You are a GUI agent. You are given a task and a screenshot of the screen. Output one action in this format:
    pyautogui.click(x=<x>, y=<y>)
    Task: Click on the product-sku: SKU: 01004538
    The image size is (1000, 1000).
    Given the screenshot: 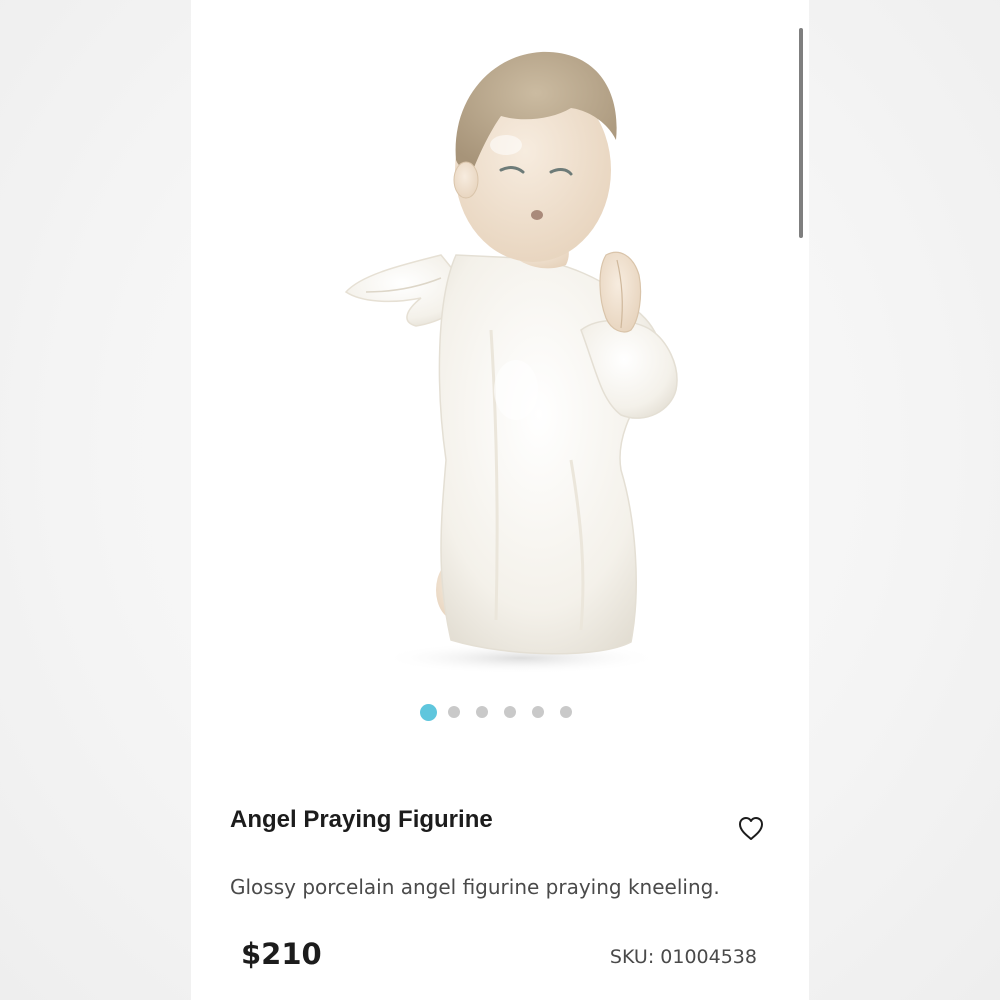 What is the action you would take?
    pyautogui.click(x=683, y=957)
    